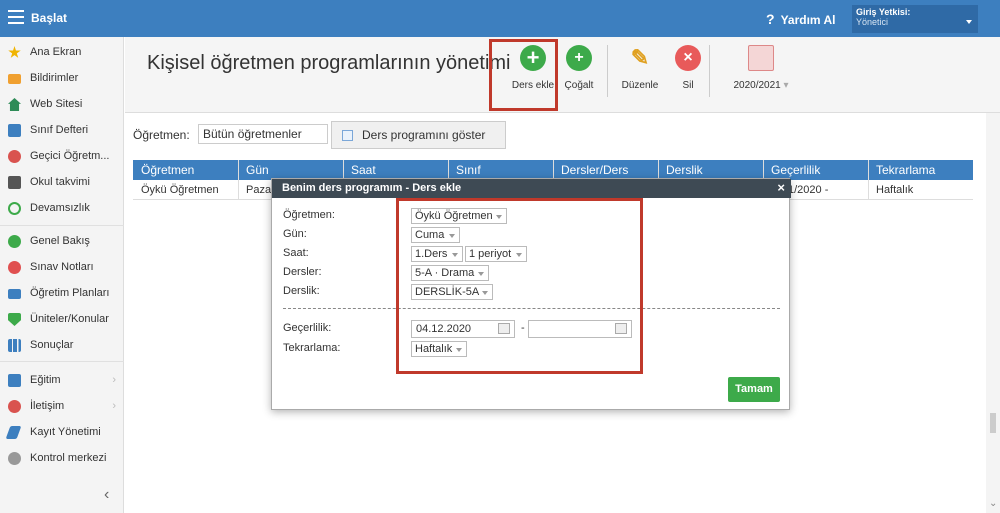 The image size is (1000, 513). Describe the element at coordinates (363, 170) in the screenshot. I see `column-header: Saat` at that location.